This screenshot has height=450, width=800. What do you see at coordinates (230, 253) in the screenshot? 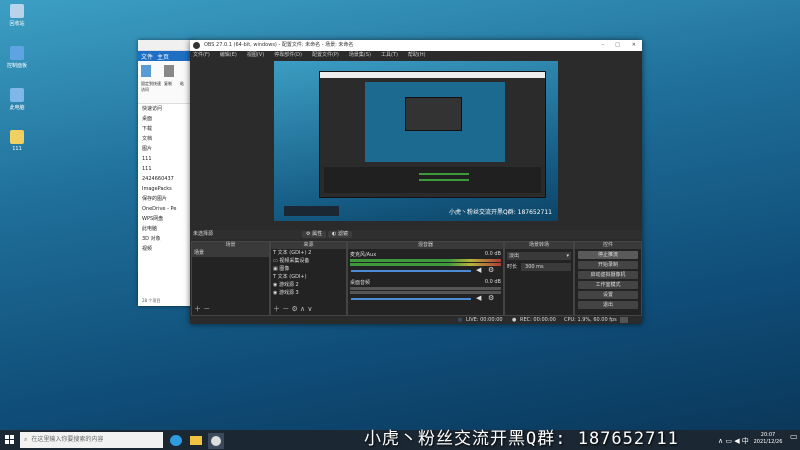
I see `scene-item: 场景` at bounding box center [230, 253].